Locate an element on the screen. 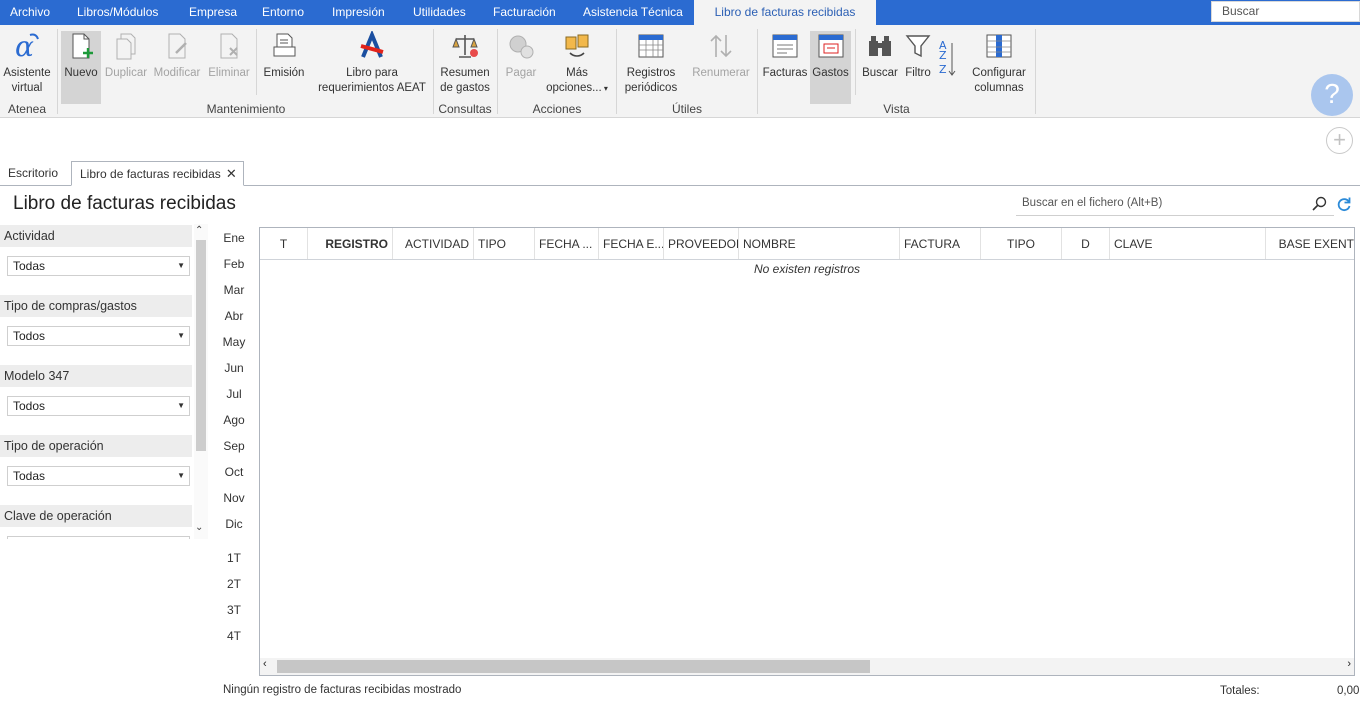  menu-impresion: Impresión is located at coordinates (358, 12).